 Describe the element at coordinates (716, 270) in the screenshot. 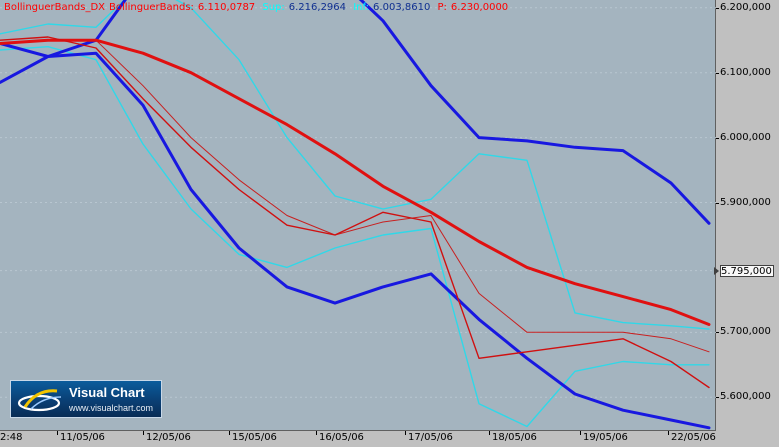

I see `current-price-marker-icon` at that location.